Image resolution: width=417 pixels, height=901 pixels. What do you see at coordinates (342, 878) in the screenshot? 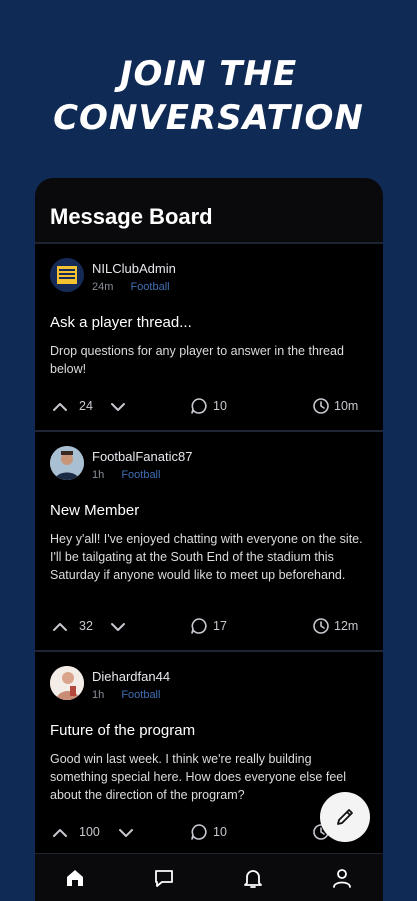
I see `profile-icon` at bounding box center [342, 878].